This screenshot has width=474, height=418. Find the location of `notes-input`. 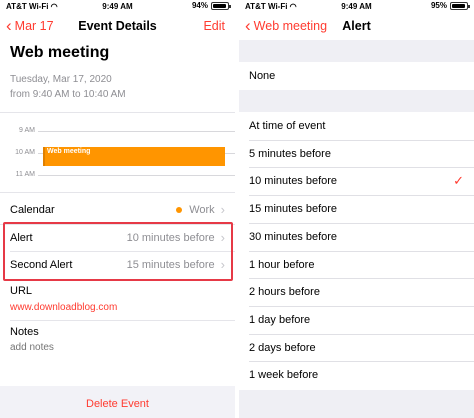

notes-input is located at coordinates (110, 347).